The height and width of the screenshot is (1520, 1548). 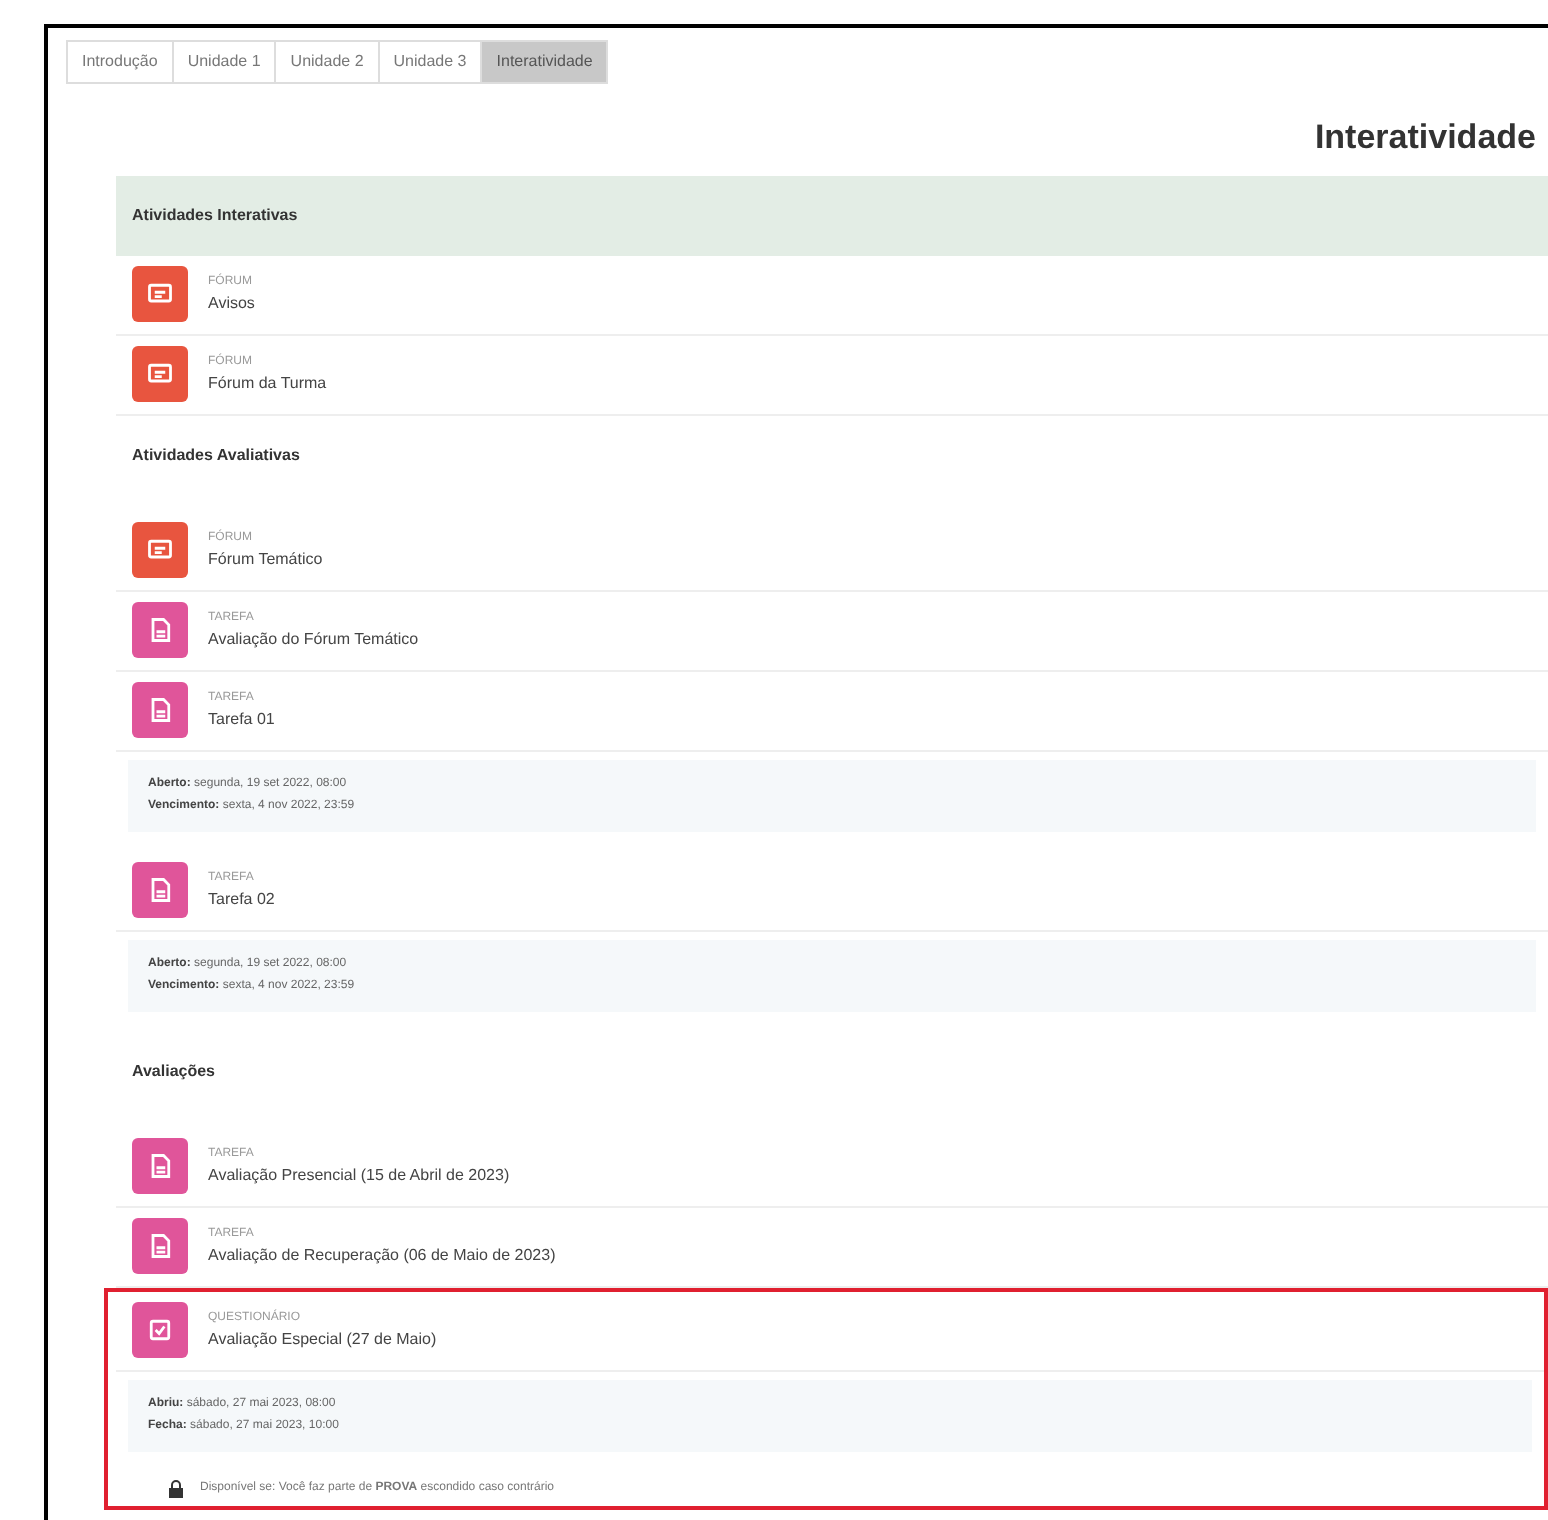 I want to click on activity-link: Avaliação de Recuperação (06 de Maio de 2023), so click(x=382, y=1255).